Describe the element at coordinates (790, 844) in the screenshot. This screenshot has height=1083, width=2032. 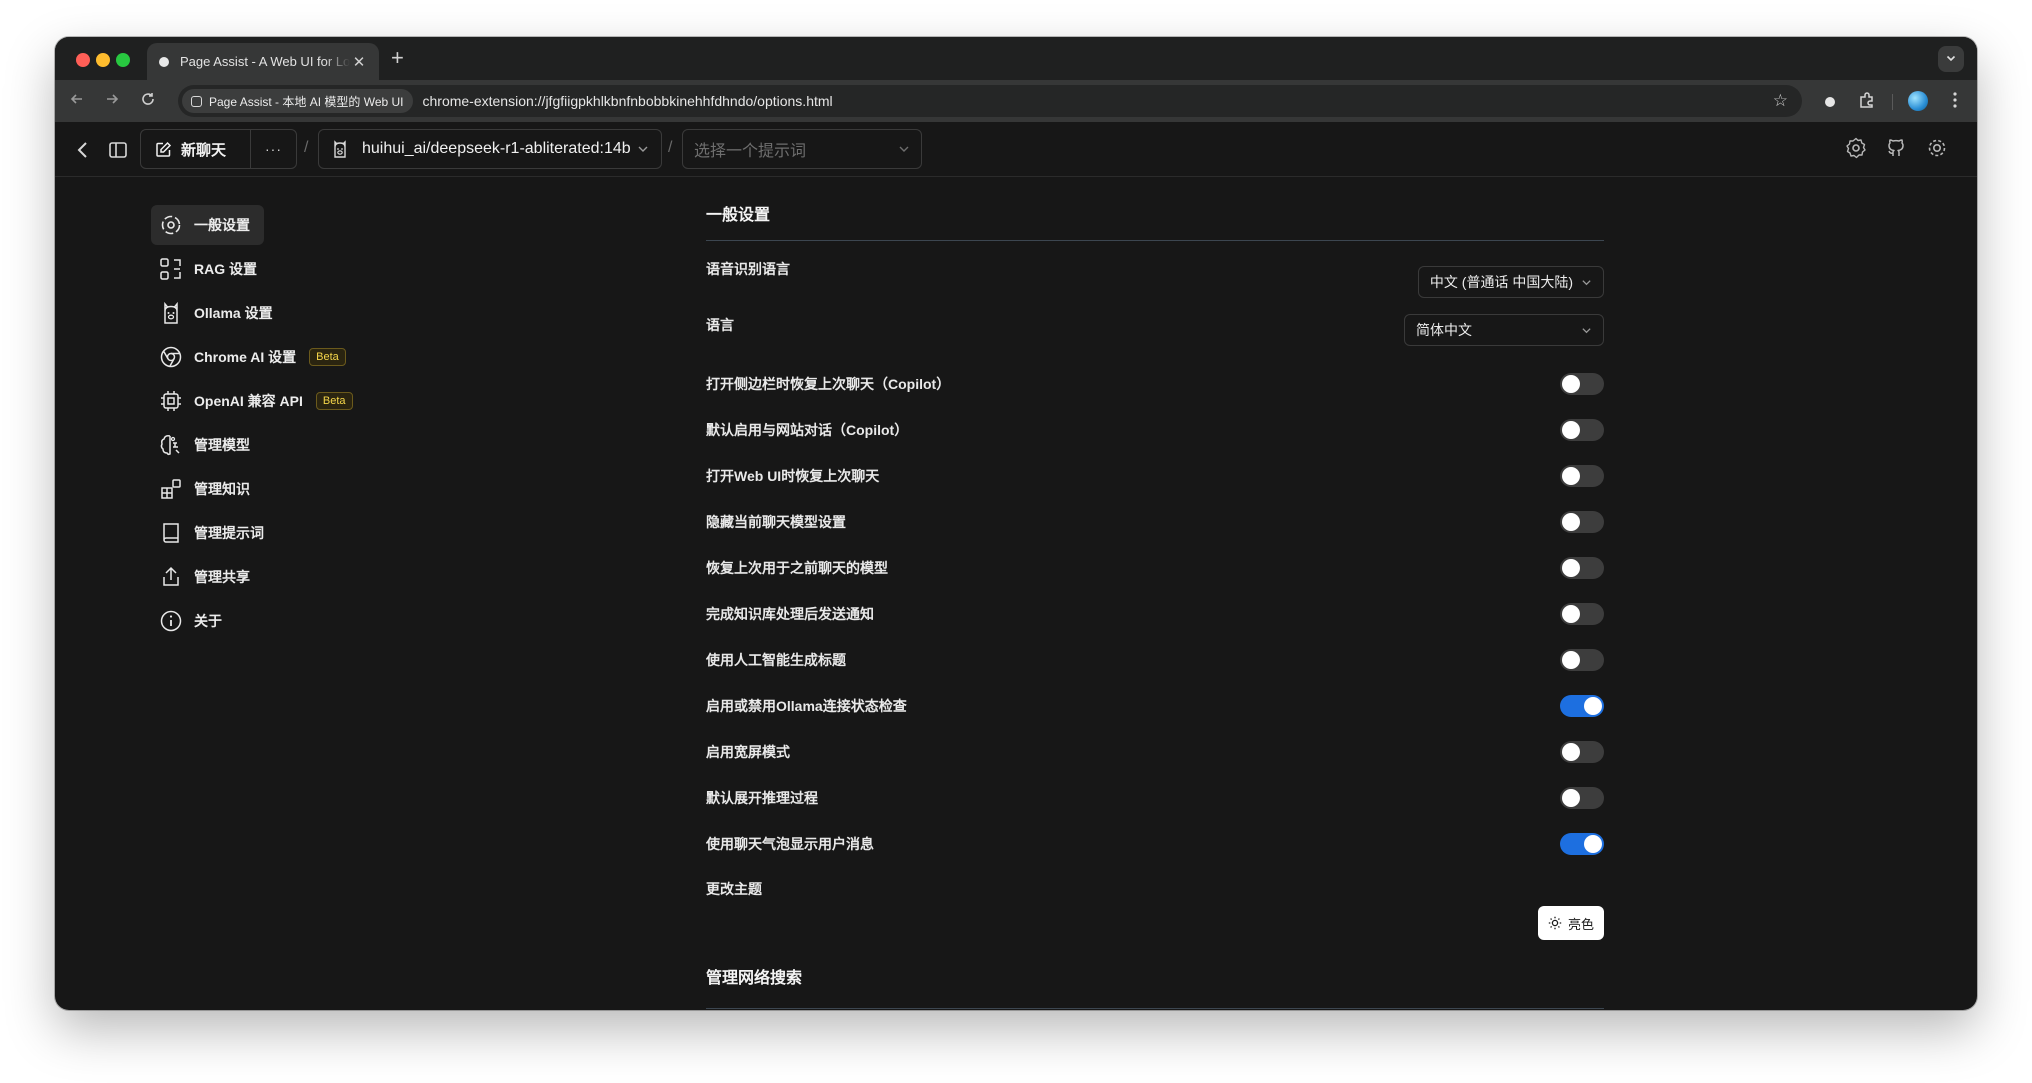
I see `setting-label: 使用聊天气泡显示用户消息` at that location.